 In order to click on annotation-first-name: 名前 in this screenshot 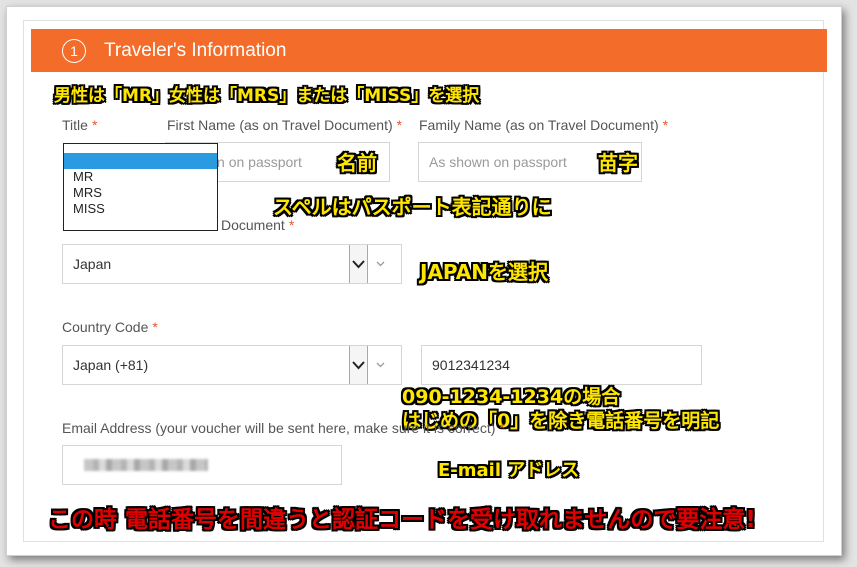, I will do `click(357, 163)`.